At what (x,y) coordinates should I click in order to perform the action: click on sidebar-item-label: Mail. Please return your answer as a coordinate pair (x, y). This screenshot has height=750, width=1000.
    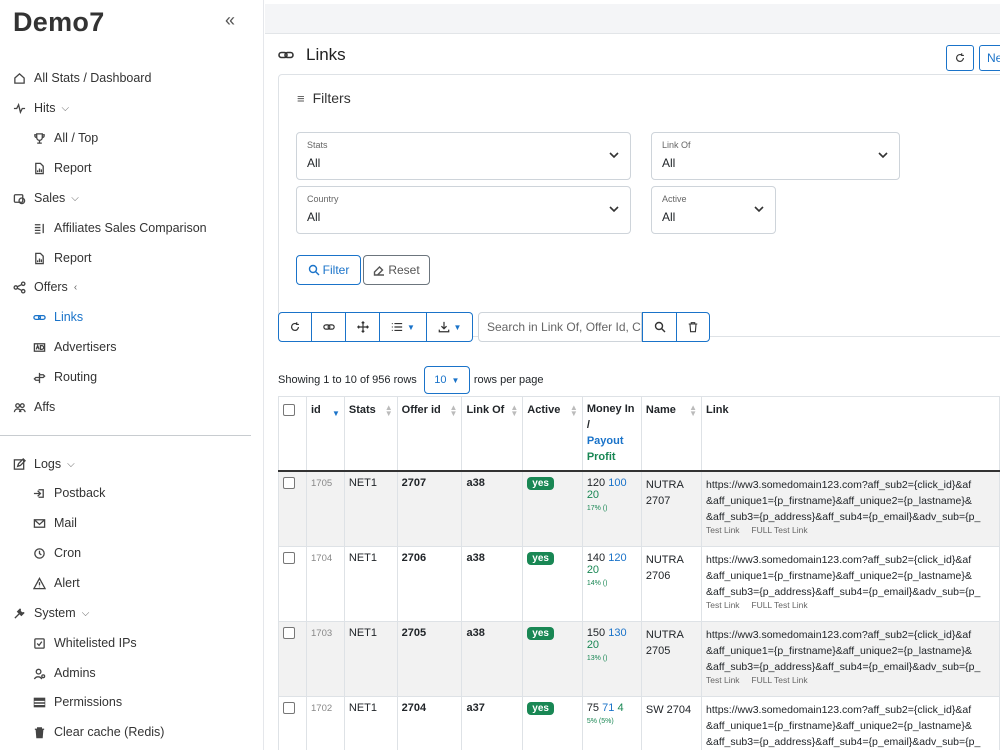
    Looking at the image, I should click on (65, 523).